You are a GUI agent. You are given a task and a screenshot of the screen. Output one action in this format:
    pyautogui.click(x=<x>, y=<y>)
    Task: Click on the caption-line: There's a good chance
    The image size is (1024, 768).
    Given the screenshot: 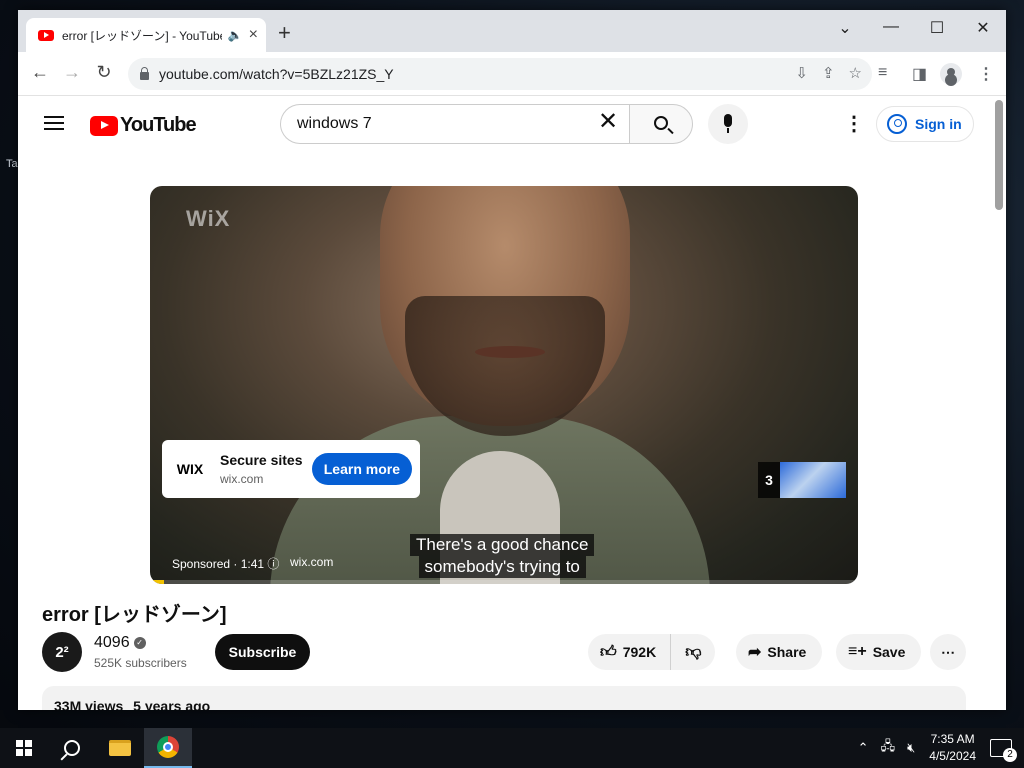 What is the action you would take?
    pyautogui.click(x=502, y=545)
    